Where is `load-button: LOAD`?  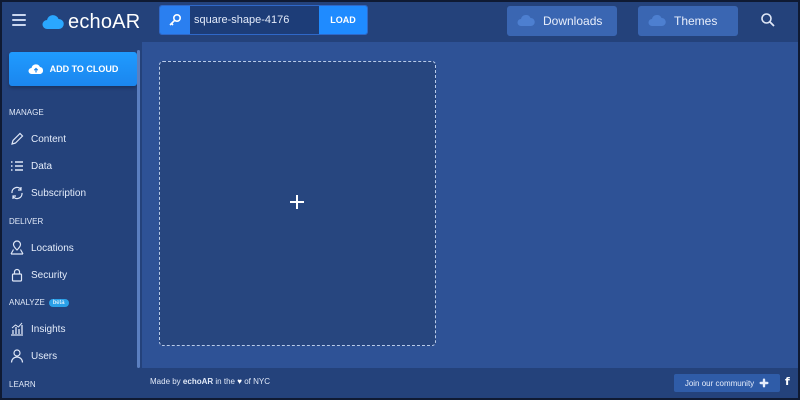 load-button: LOAD is located at coordinates (343, 20).